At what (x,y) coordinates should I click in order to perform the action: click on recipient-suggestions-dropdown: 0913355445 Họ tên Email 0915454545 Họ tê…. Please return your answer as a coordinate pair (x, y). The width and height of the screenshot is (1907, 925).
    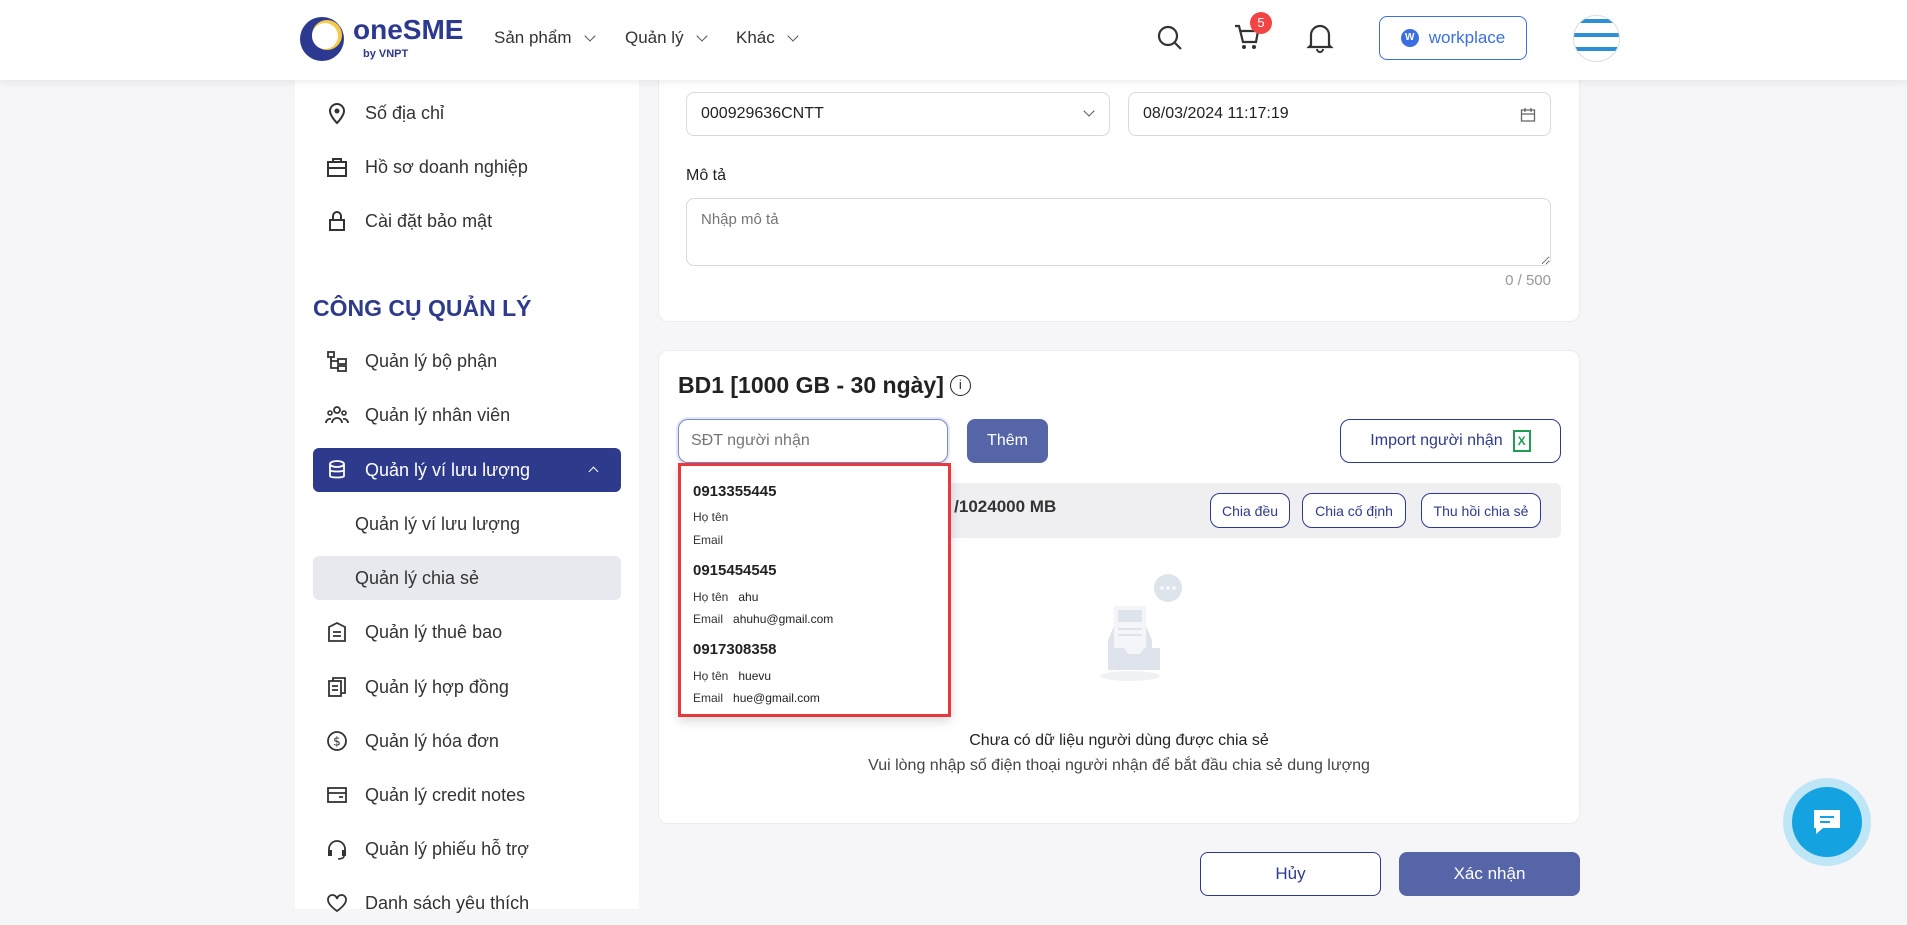
    Looking at the image, I should click on (814, 590).